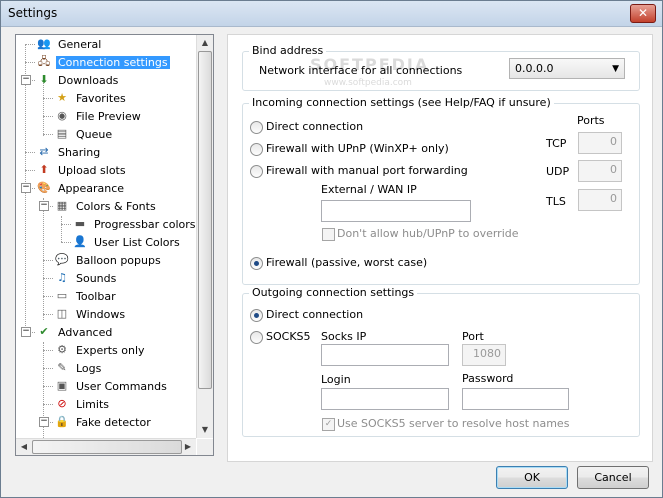 This screenshot has width=663, height=498. I want to click on chevron-down-icon: ▼, so click(615, 69).